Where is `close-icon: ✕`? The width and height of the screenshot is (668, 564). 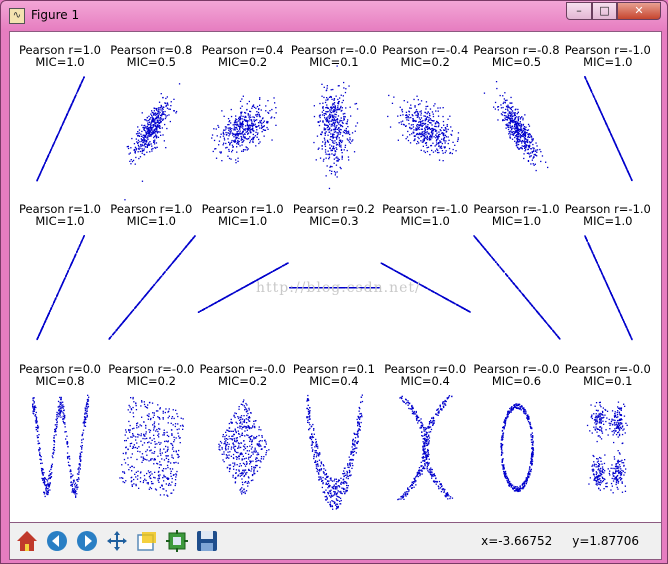 close-icon: ✕ is located at coordinates (639, 11).